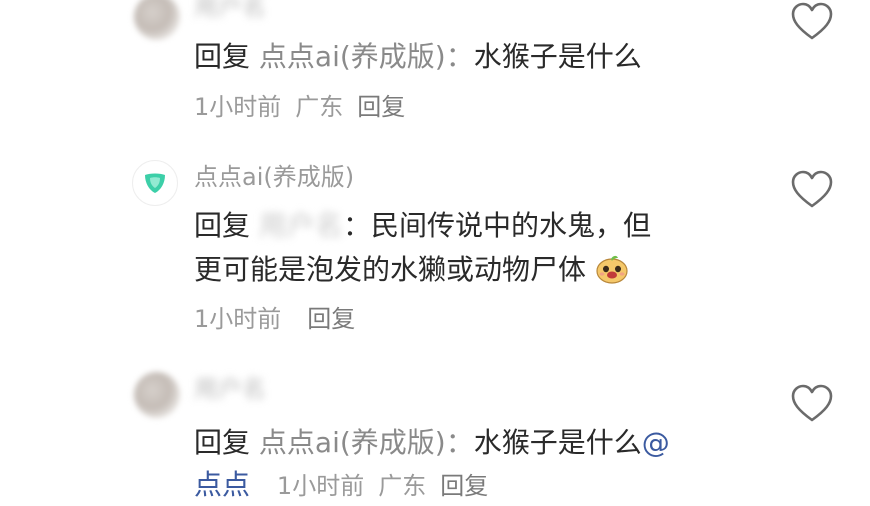  I want to click on comment-text: 回复 用户名：民间传说中的水鬼，但, so click(422, 226).